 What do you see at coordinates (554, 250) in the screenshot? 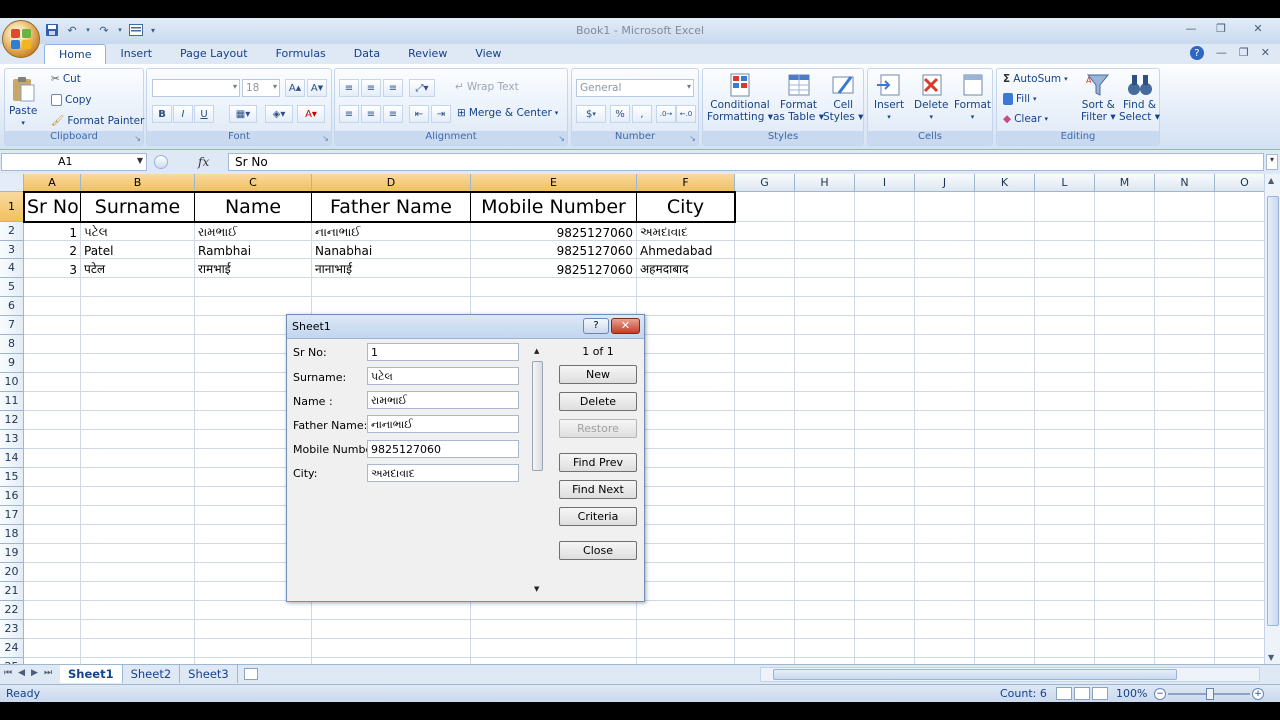
I see `cell-e3: 9825127060` at bounding box center [554, 250].